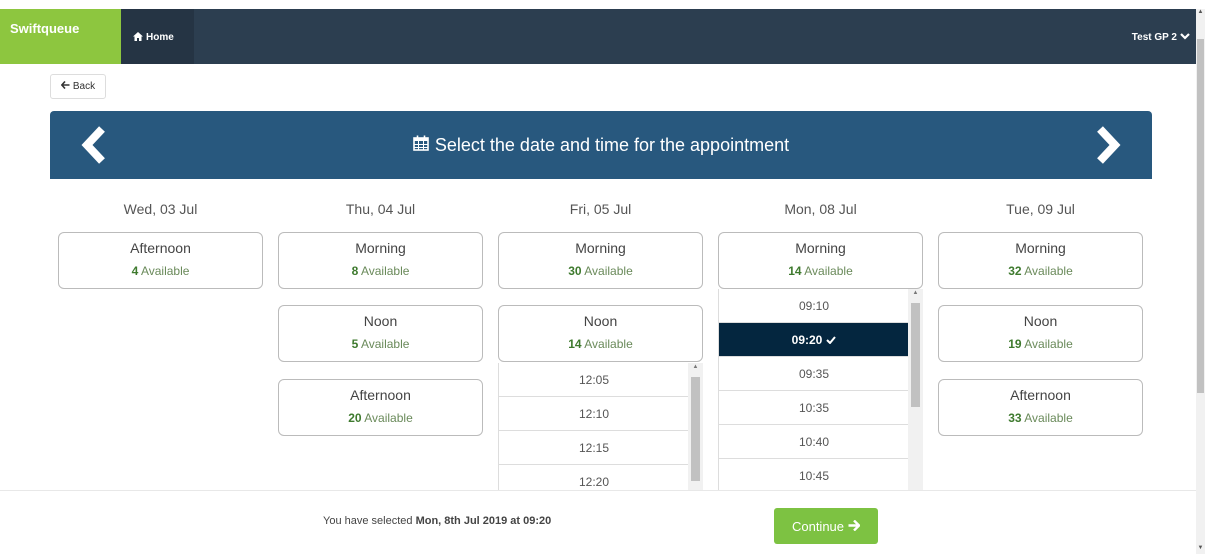  I want to click on session-slot: Afternoon 20 Available, so click(380, 407).